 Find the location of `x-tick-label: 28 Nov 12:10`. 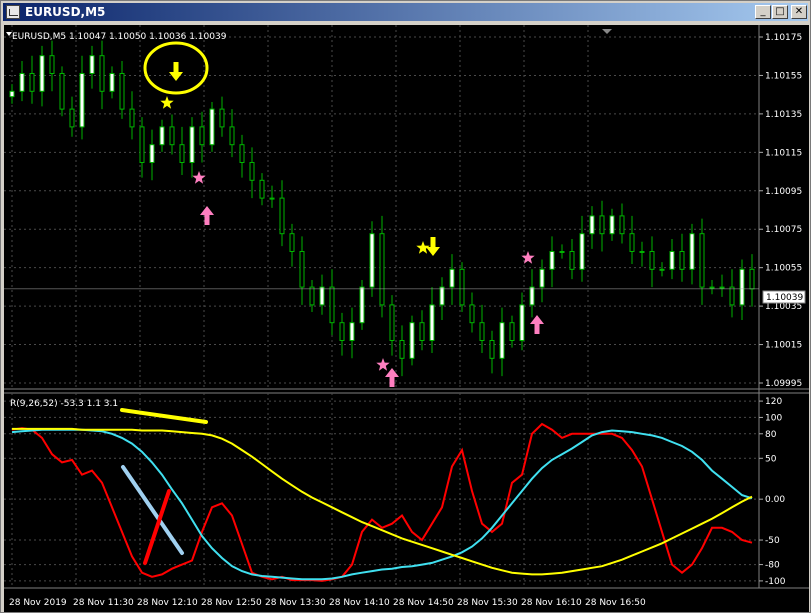

x-tick-label: 28 Nov 12:10 is located at coordinates (167, 603).